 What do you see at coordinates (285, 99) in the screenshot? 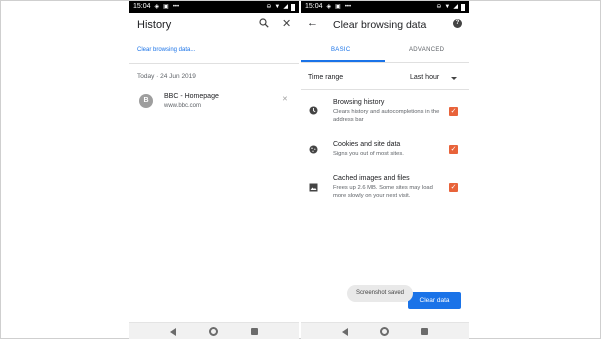
I see `remove-item-icon: ✕` at bounding box center [285, 99].